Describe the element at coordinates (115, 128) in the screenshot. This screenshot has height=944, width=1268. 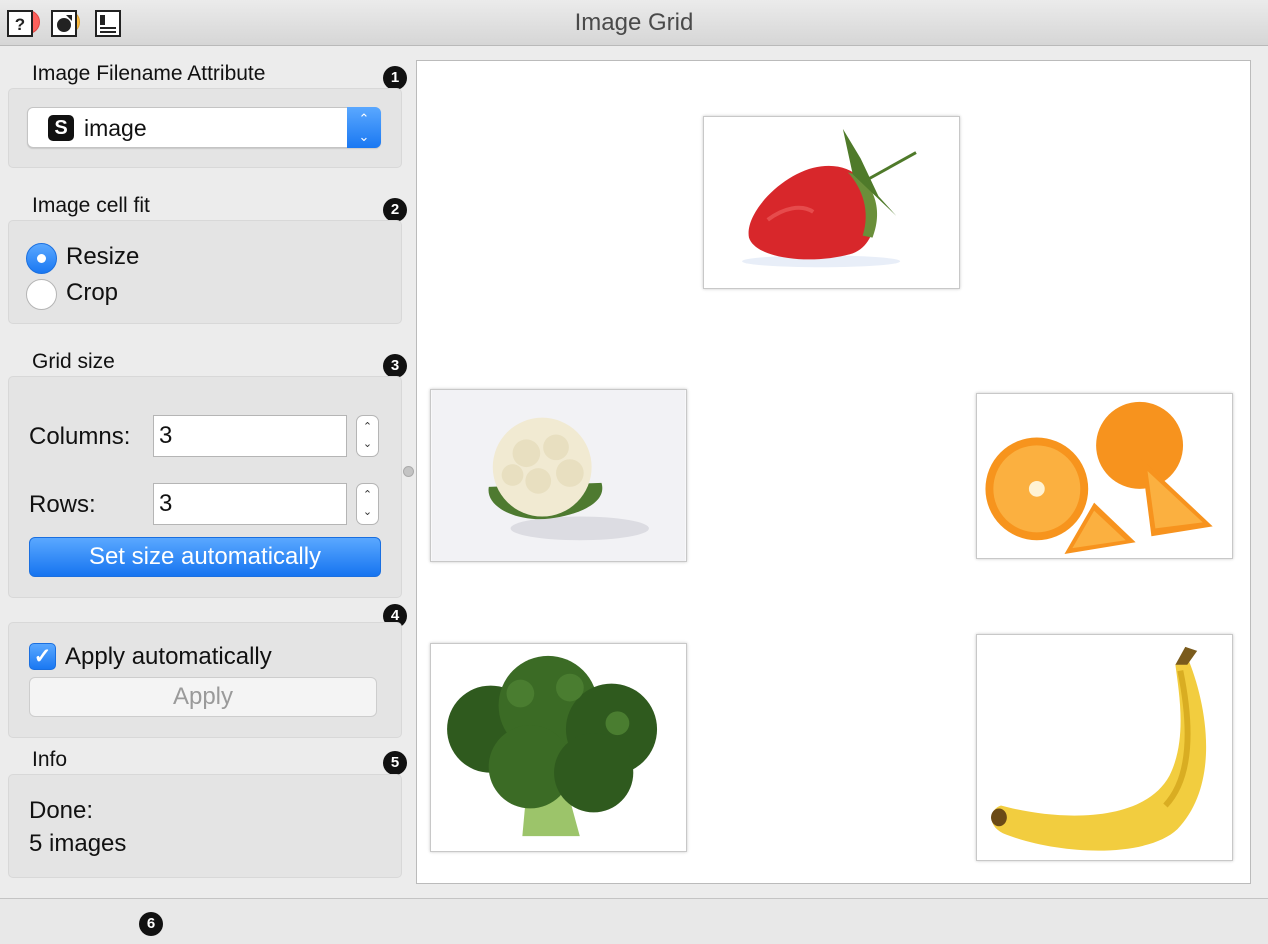
I see `filename-attribute-value: image` at that location.